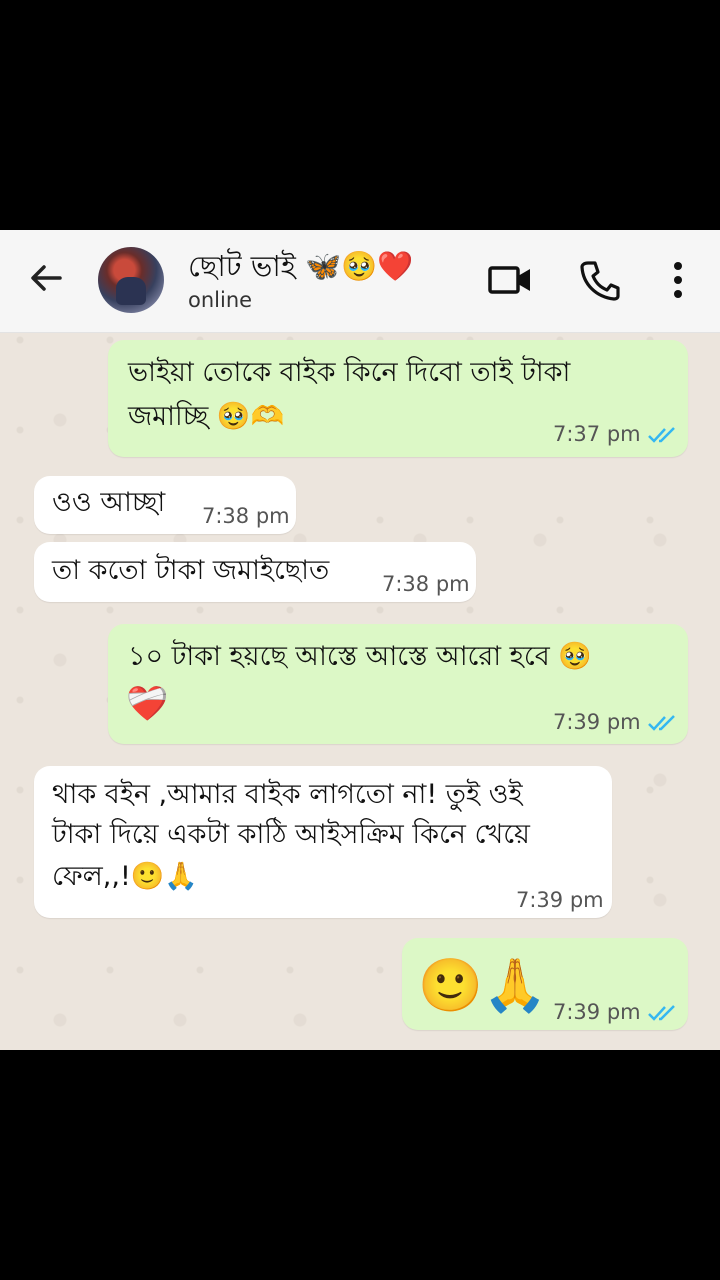 Image resolution: width=720 pixels, height=1280 pixels. I want to click on message-bubble-incoming: ওও আচ্ছা 7:38 pm, so click(165, 505).